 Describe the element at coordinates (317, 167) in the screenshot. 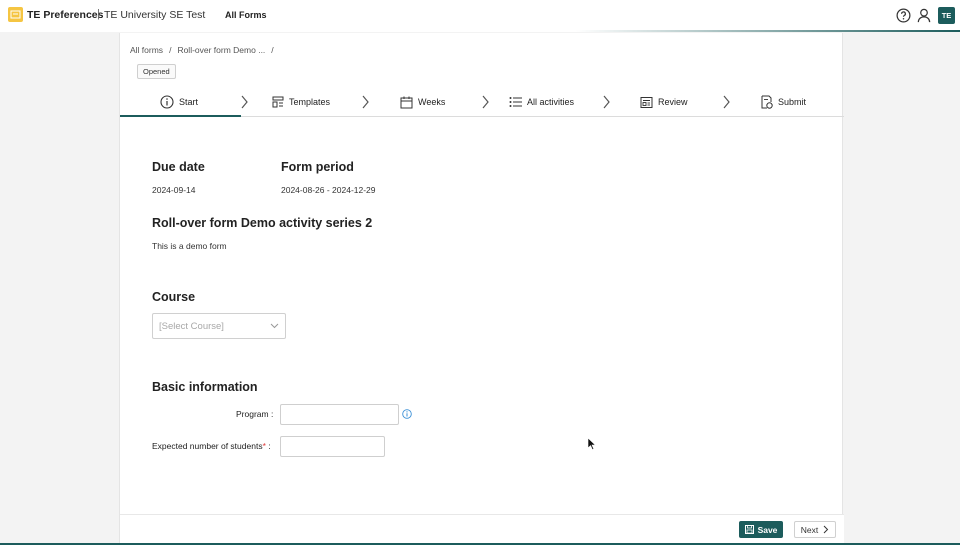

I see `form-period-label: Form period` at that location.